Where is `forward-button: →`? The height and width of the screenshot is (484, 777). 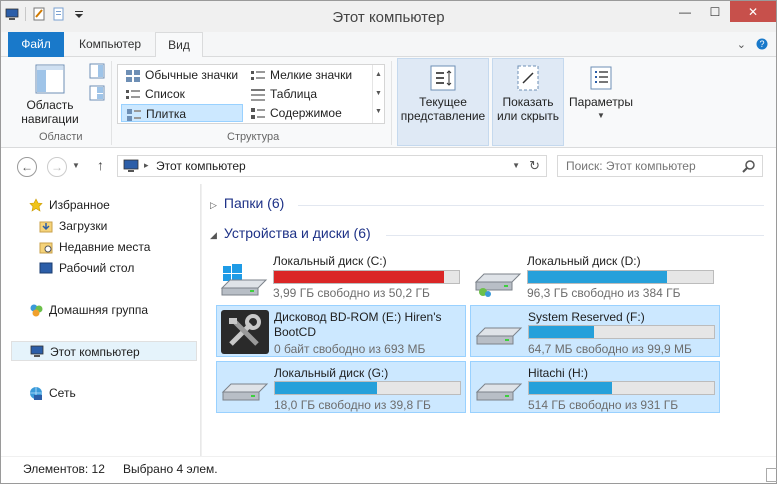
forward-button: → is located at coordinates (57, 167).